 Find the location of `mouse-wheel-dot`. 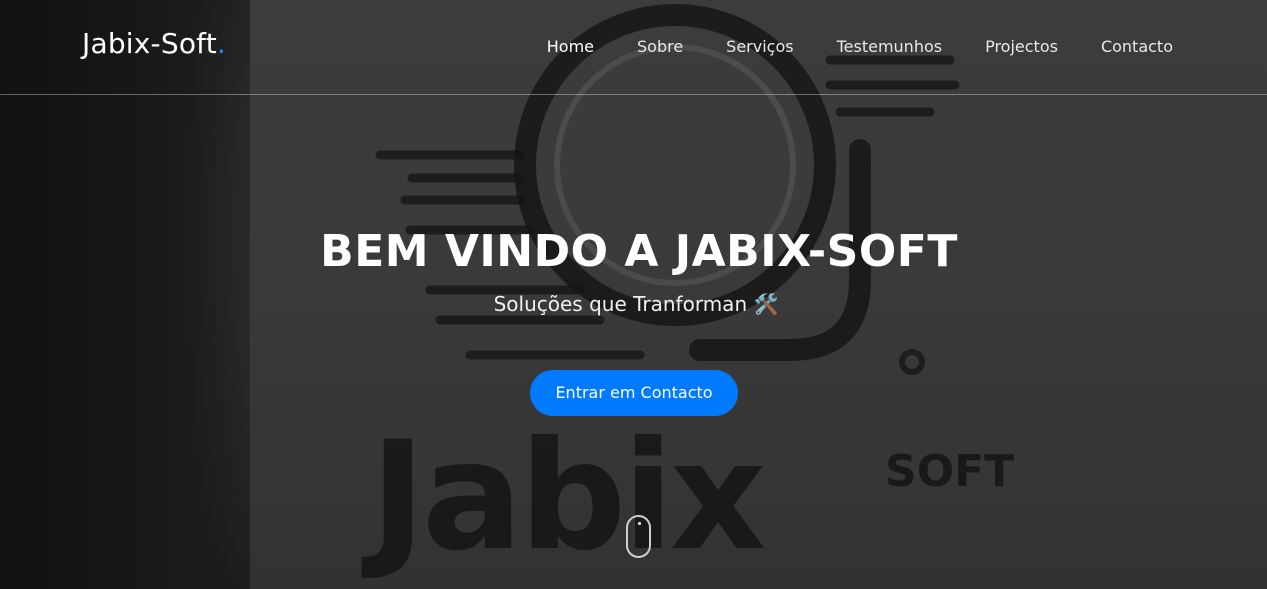

mouse-wheel-dot is located at coordinates (639, 523).